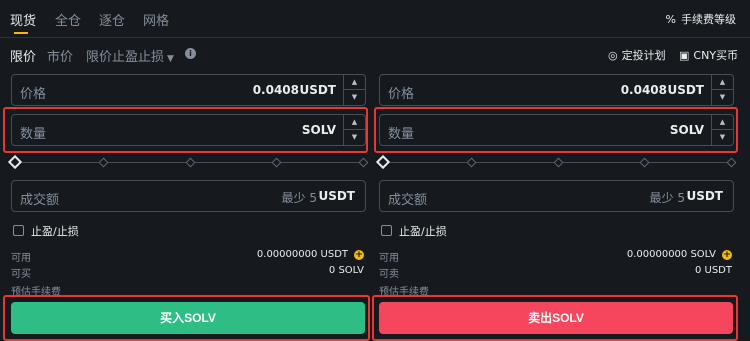 This screenshot has width=750, height=341. What do you see at coordinates (302, 254) in the screenshot?
I see `buy-available-value: 0.00000000 USDT` at bounding box center [302, 254].